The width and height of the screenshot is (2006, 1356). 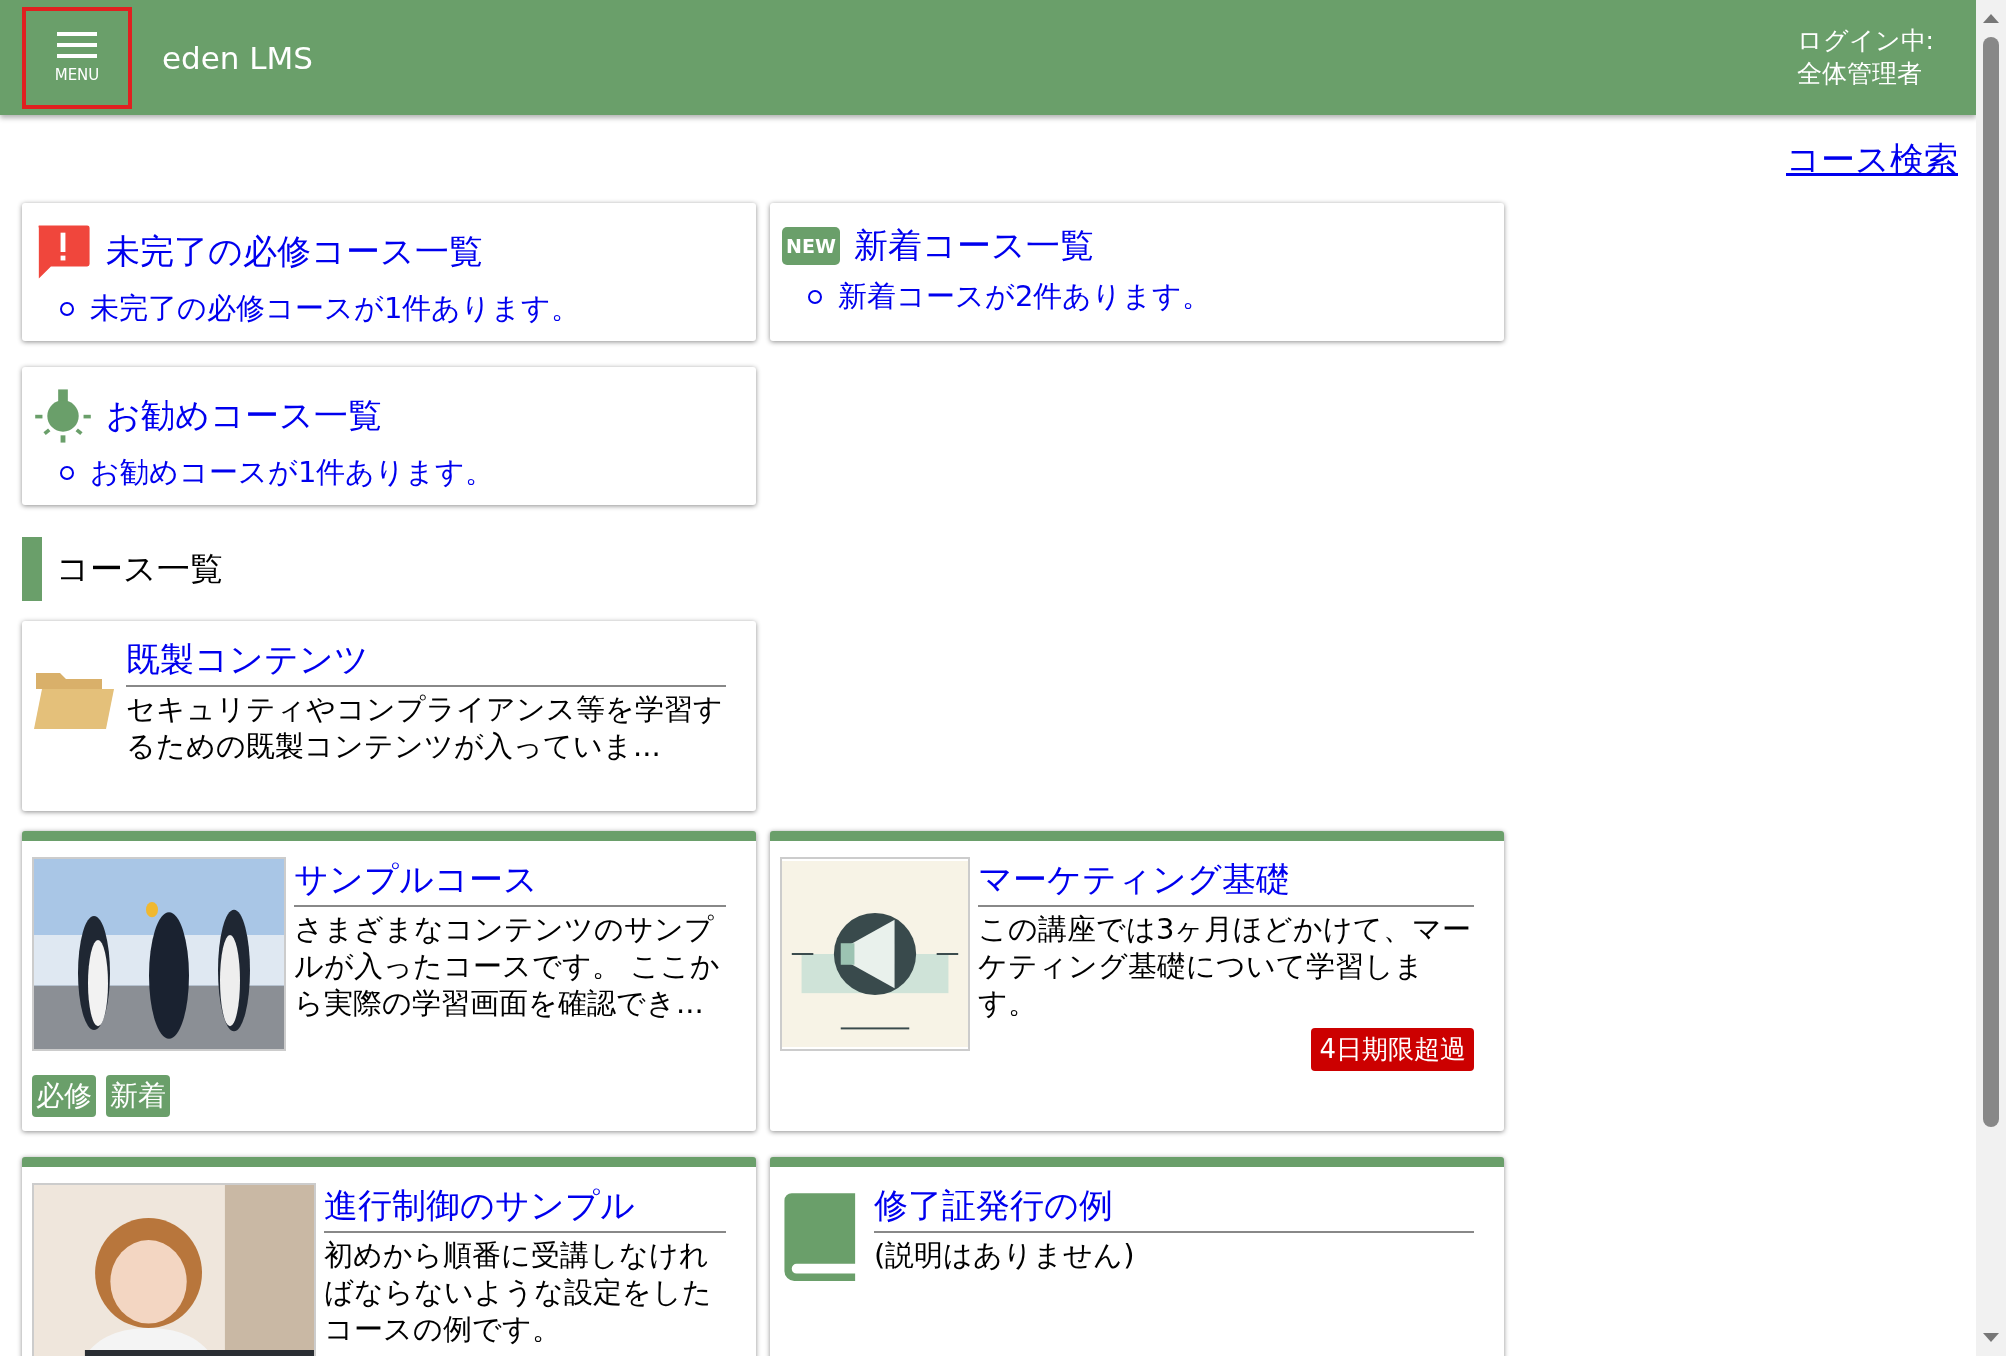 I want to click on course-search-link: コース検索, so click(x=1872, y=160).